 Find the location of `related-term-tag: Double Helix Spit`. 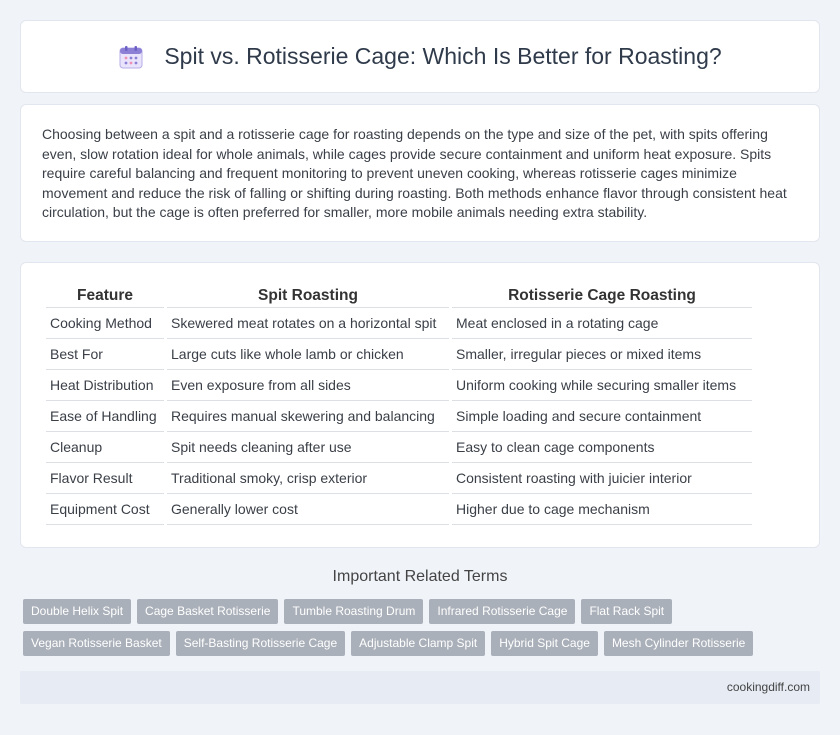

related-term-tag: Double Helix Spit is located at coordinates (77, 611).